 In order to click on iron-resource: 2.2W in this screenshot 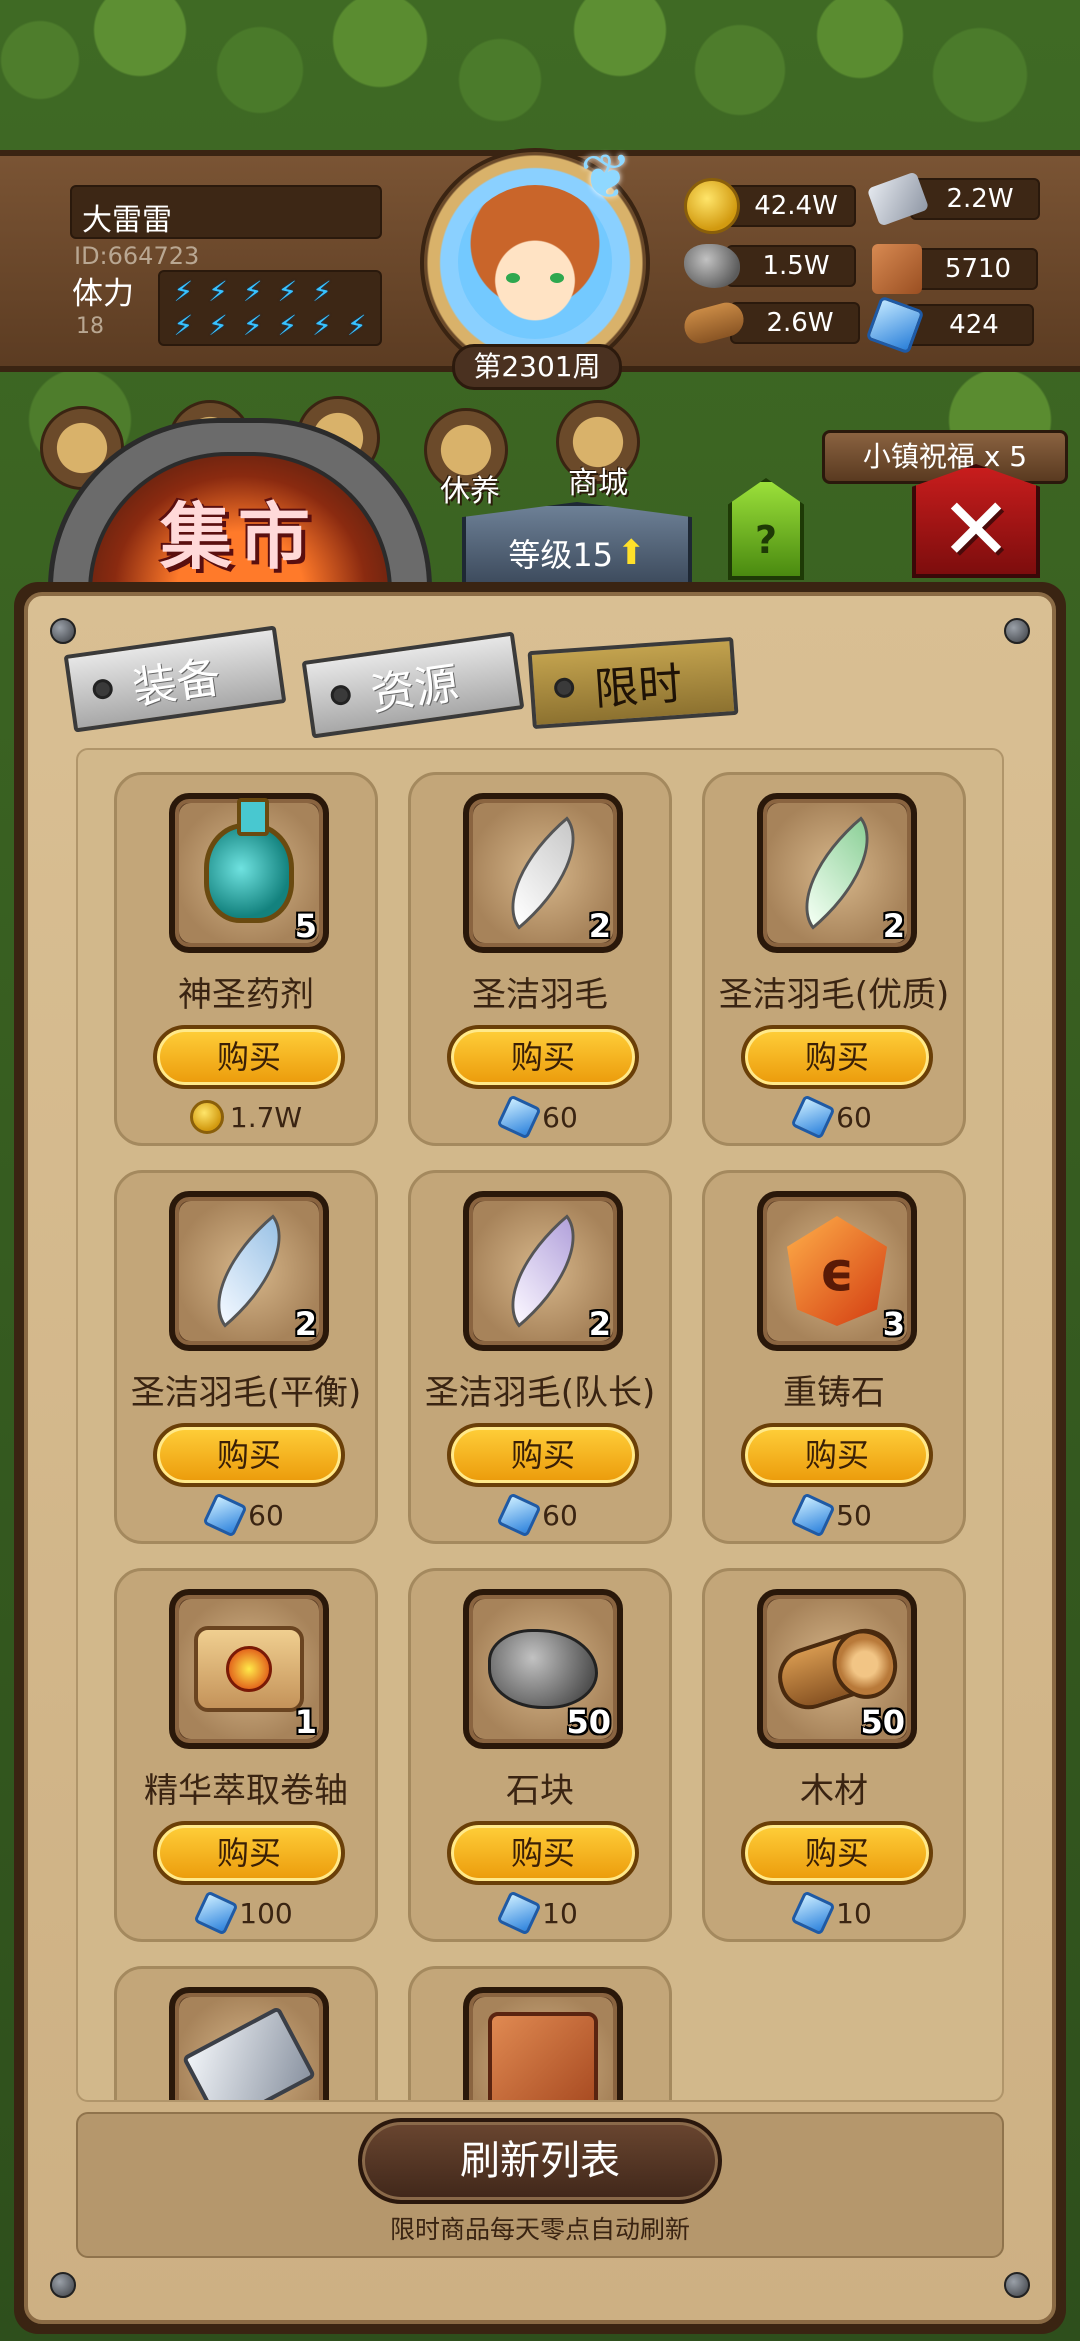, I will do `click(953, 199)`.